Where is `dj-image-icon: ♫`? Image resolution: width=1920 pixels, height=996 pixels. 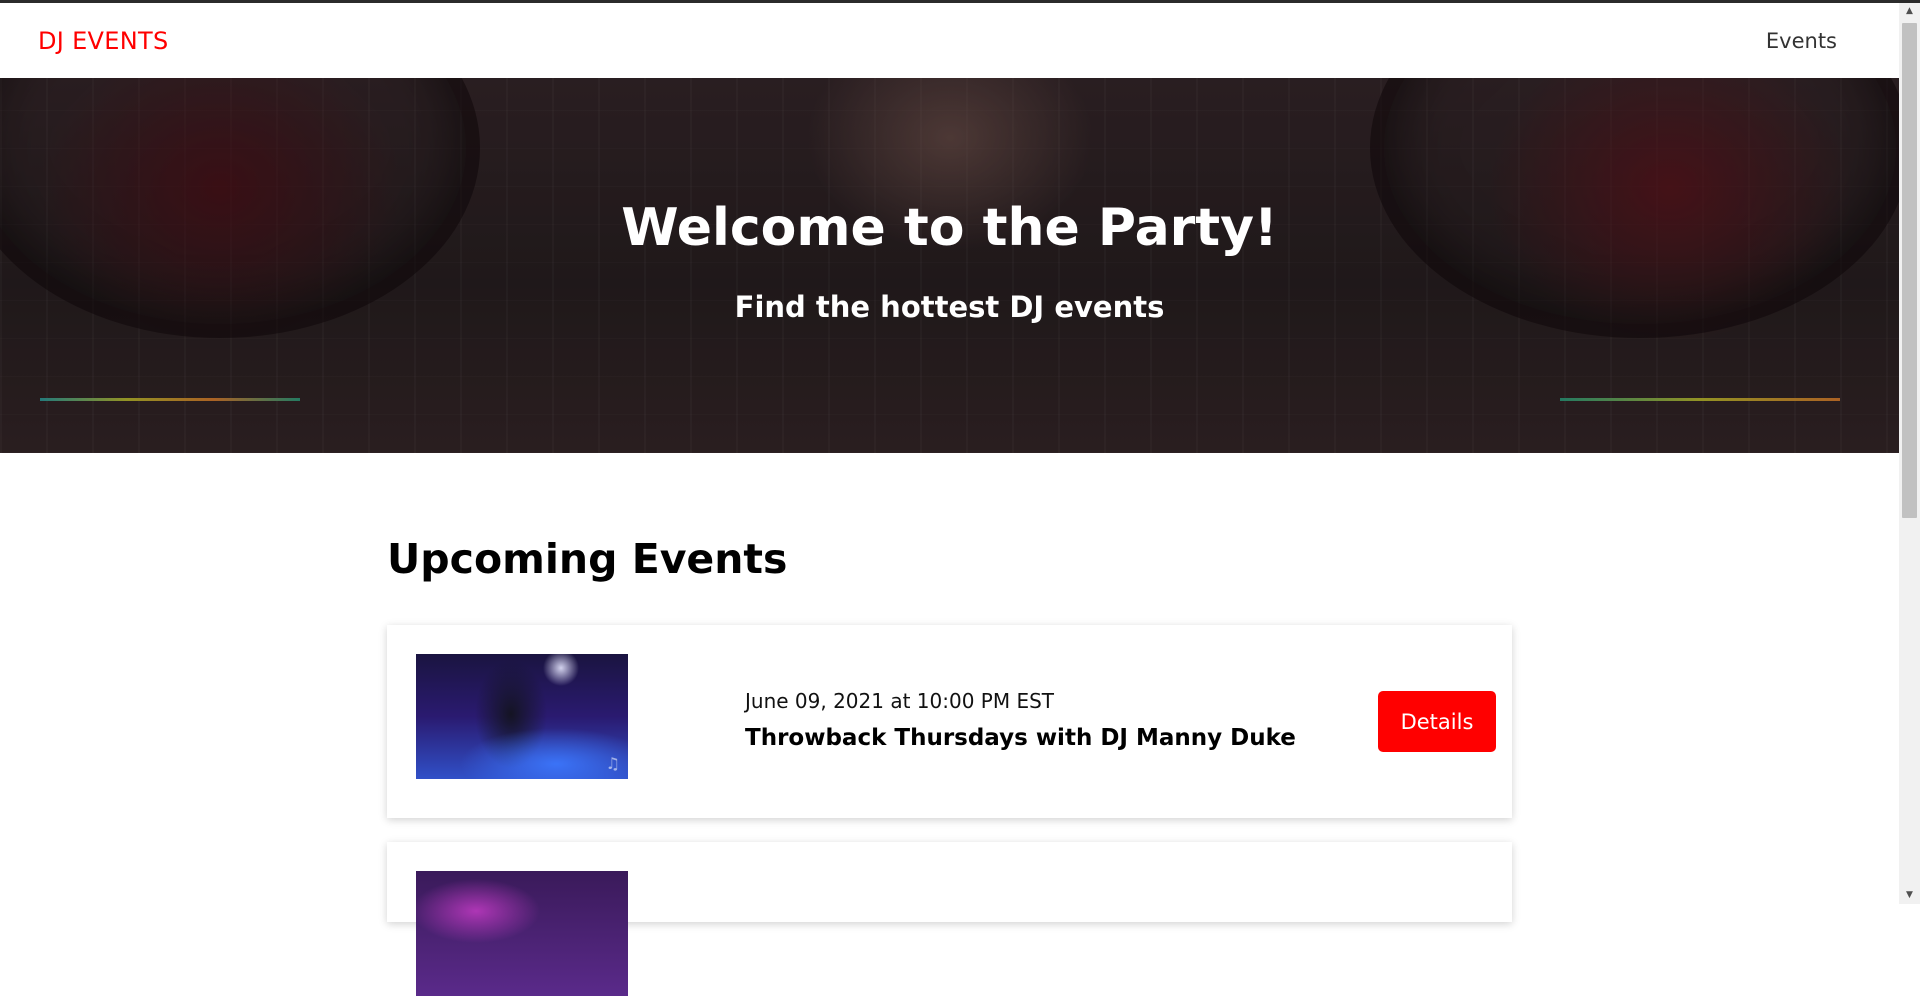
dj-image-icon: ♫ is located at coordinates (612, 763).